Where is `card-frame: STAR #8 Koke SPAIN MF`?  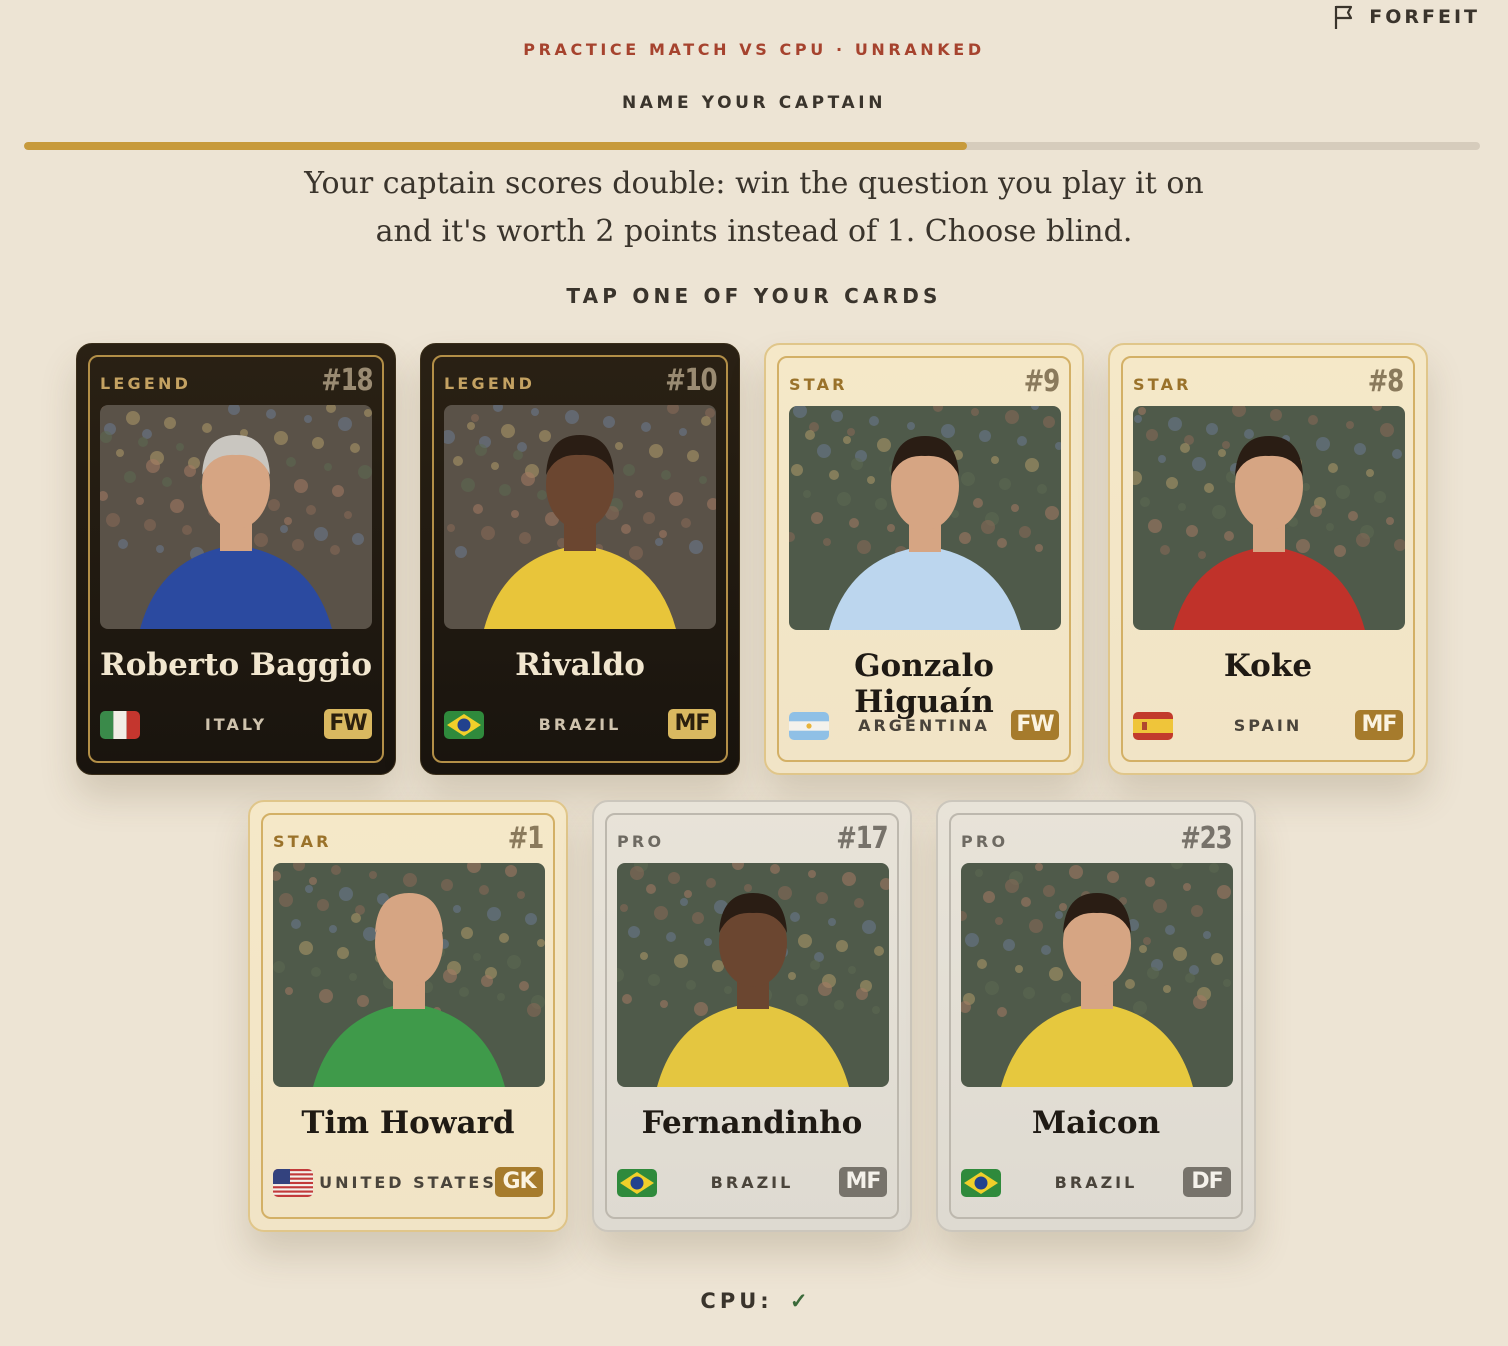 card-frame: STAR #8 Koke SPAIN MF is located at coordinates (1268, 559).